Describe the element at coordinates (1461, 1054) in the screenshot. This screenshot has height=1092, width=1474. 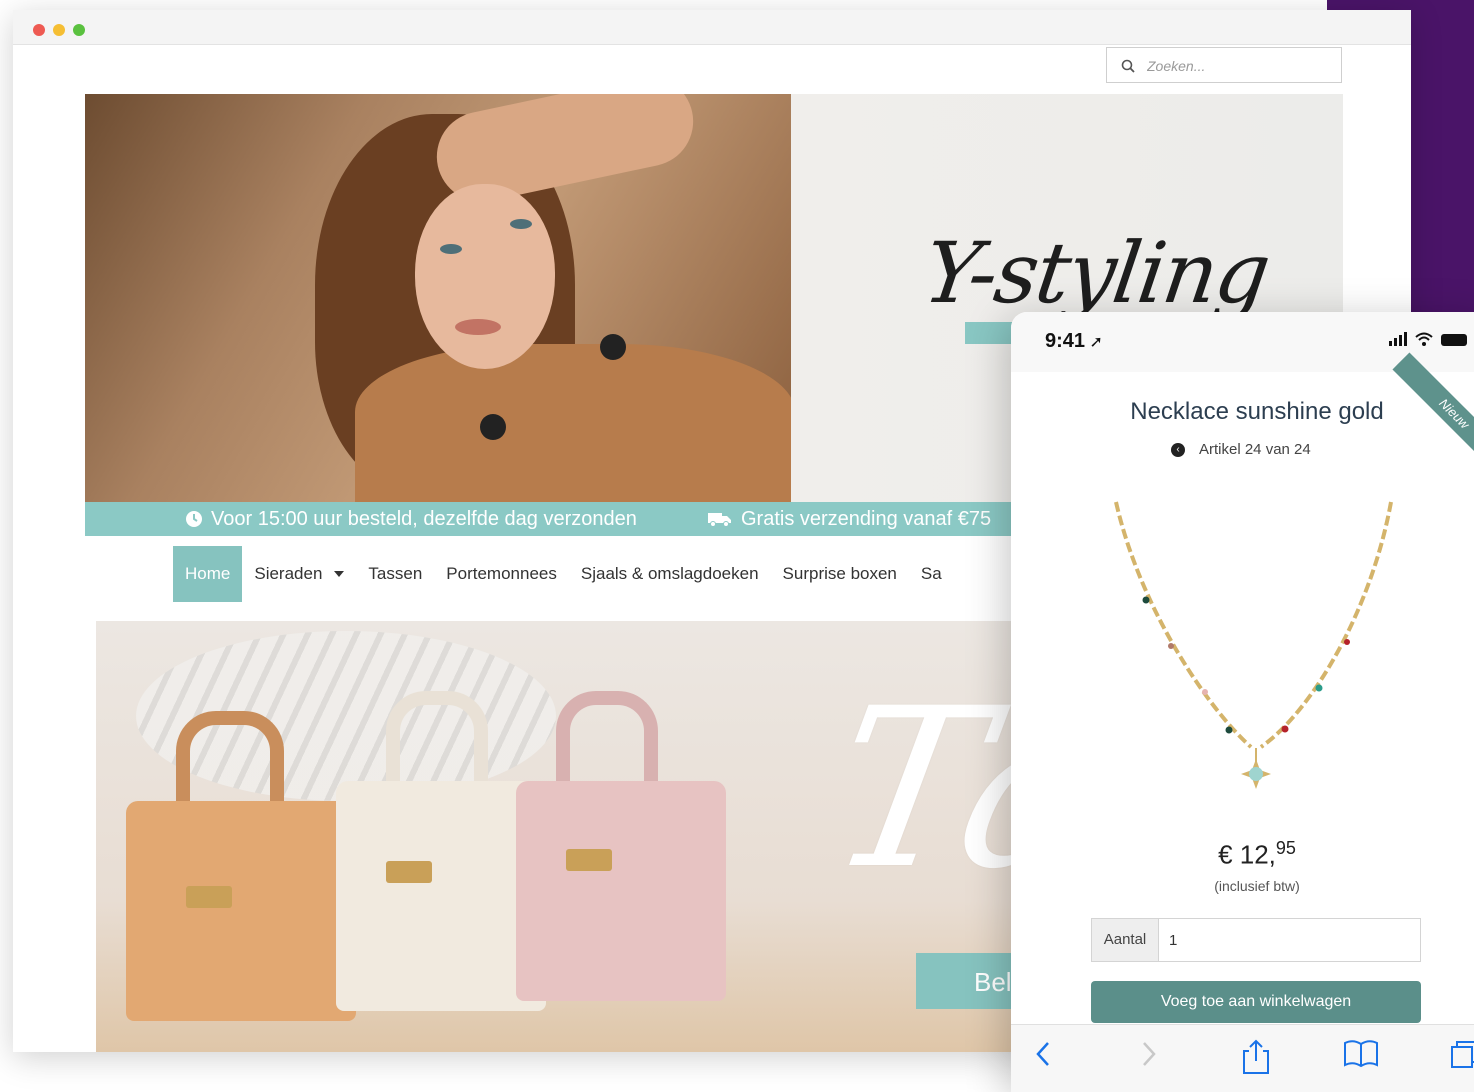
I see `tabs-icon` at that location.